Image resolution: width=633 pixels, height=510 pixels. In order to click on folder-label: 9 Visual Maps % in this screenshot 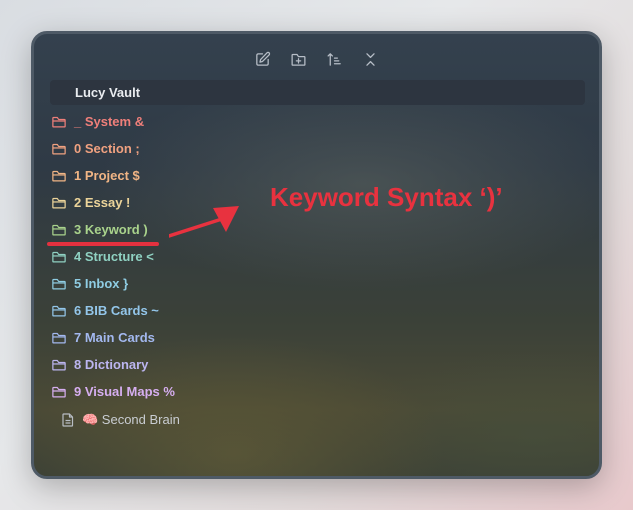, I will do `click(124, 391)`.